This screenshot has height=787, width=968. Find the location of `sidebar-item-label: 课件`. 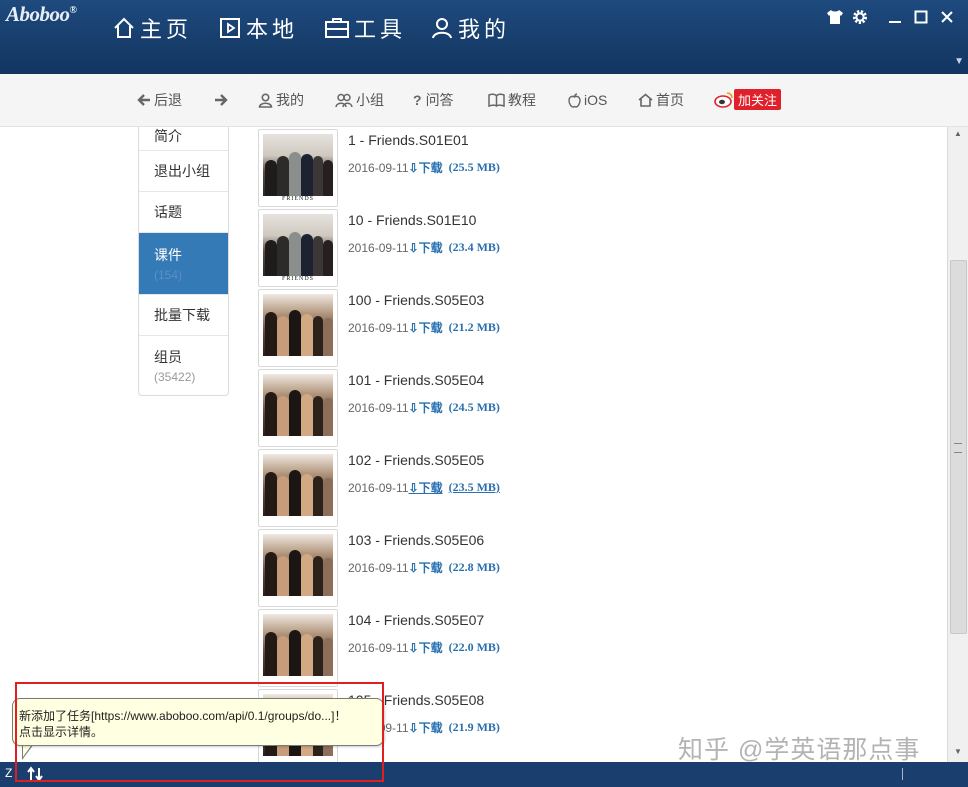

sidebar-item-label: 课件 is located at coordinates (168, 255).